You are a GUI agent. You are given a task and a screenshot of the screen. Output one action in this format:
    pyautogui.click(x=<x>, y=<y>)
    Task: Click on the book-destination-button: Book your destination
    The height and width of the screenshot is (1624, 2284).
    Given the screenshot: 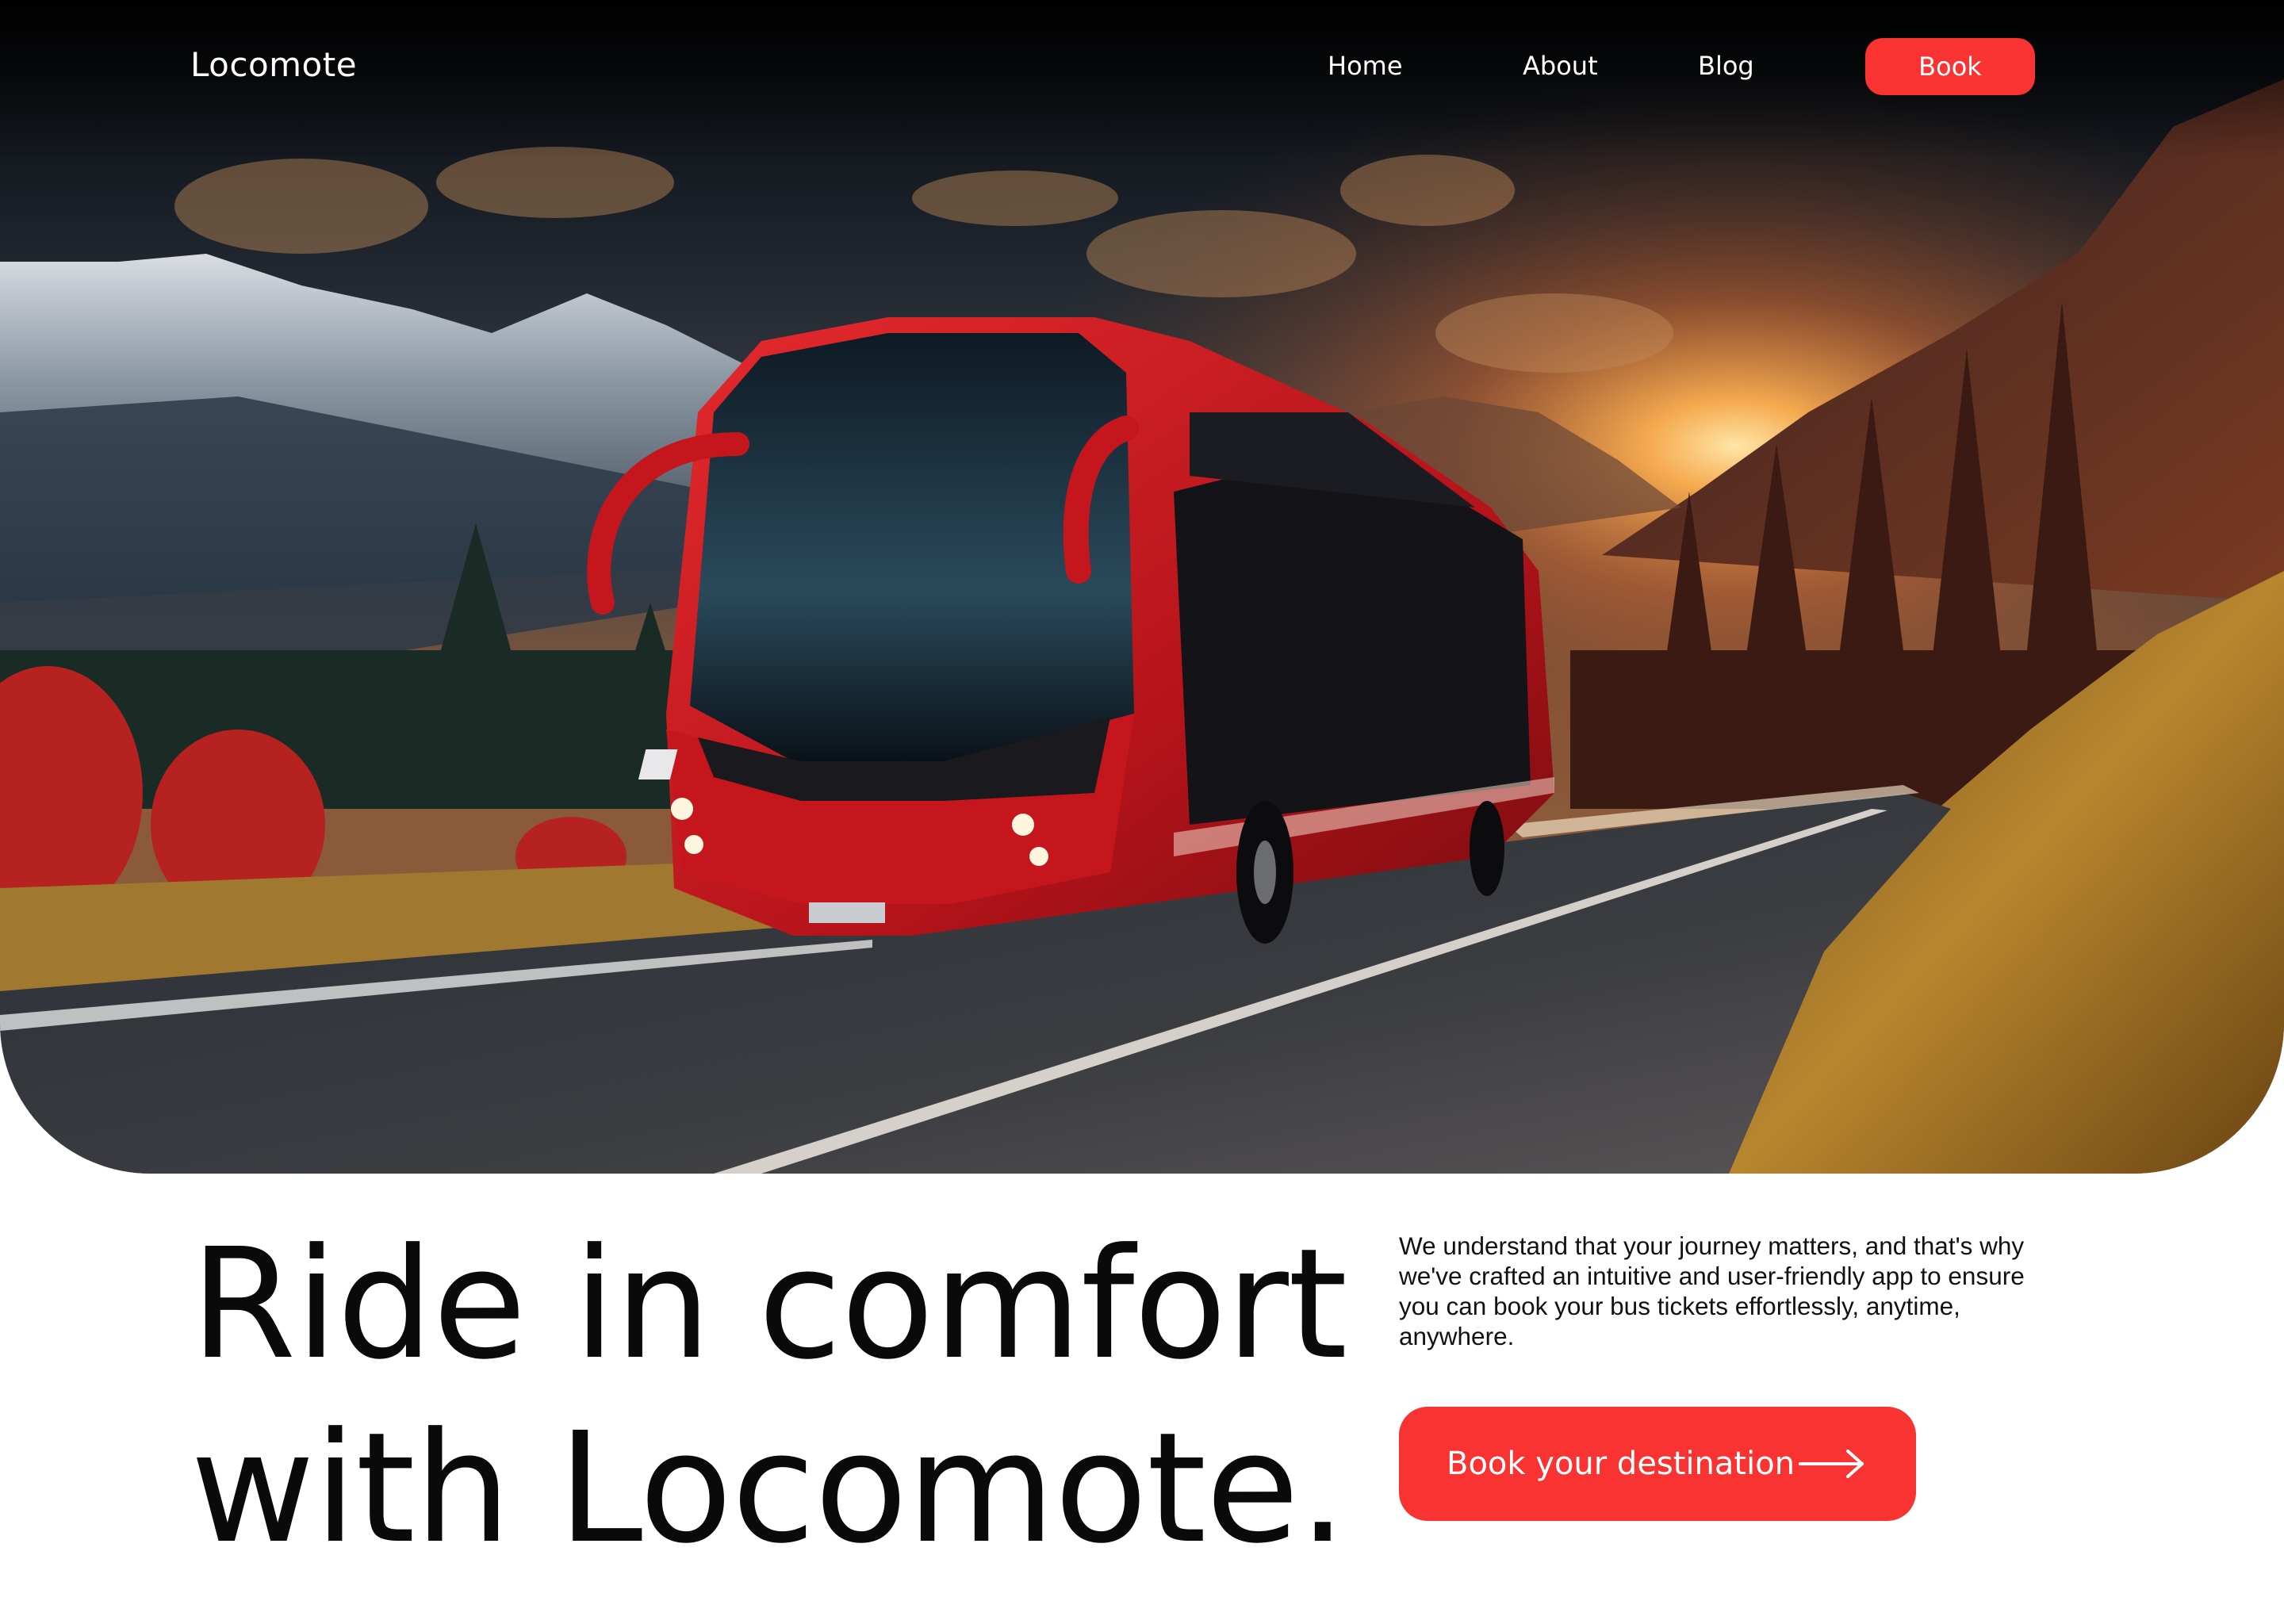 What is the action you would take?
    pyautogui.click(x=1657, y=1464)
    